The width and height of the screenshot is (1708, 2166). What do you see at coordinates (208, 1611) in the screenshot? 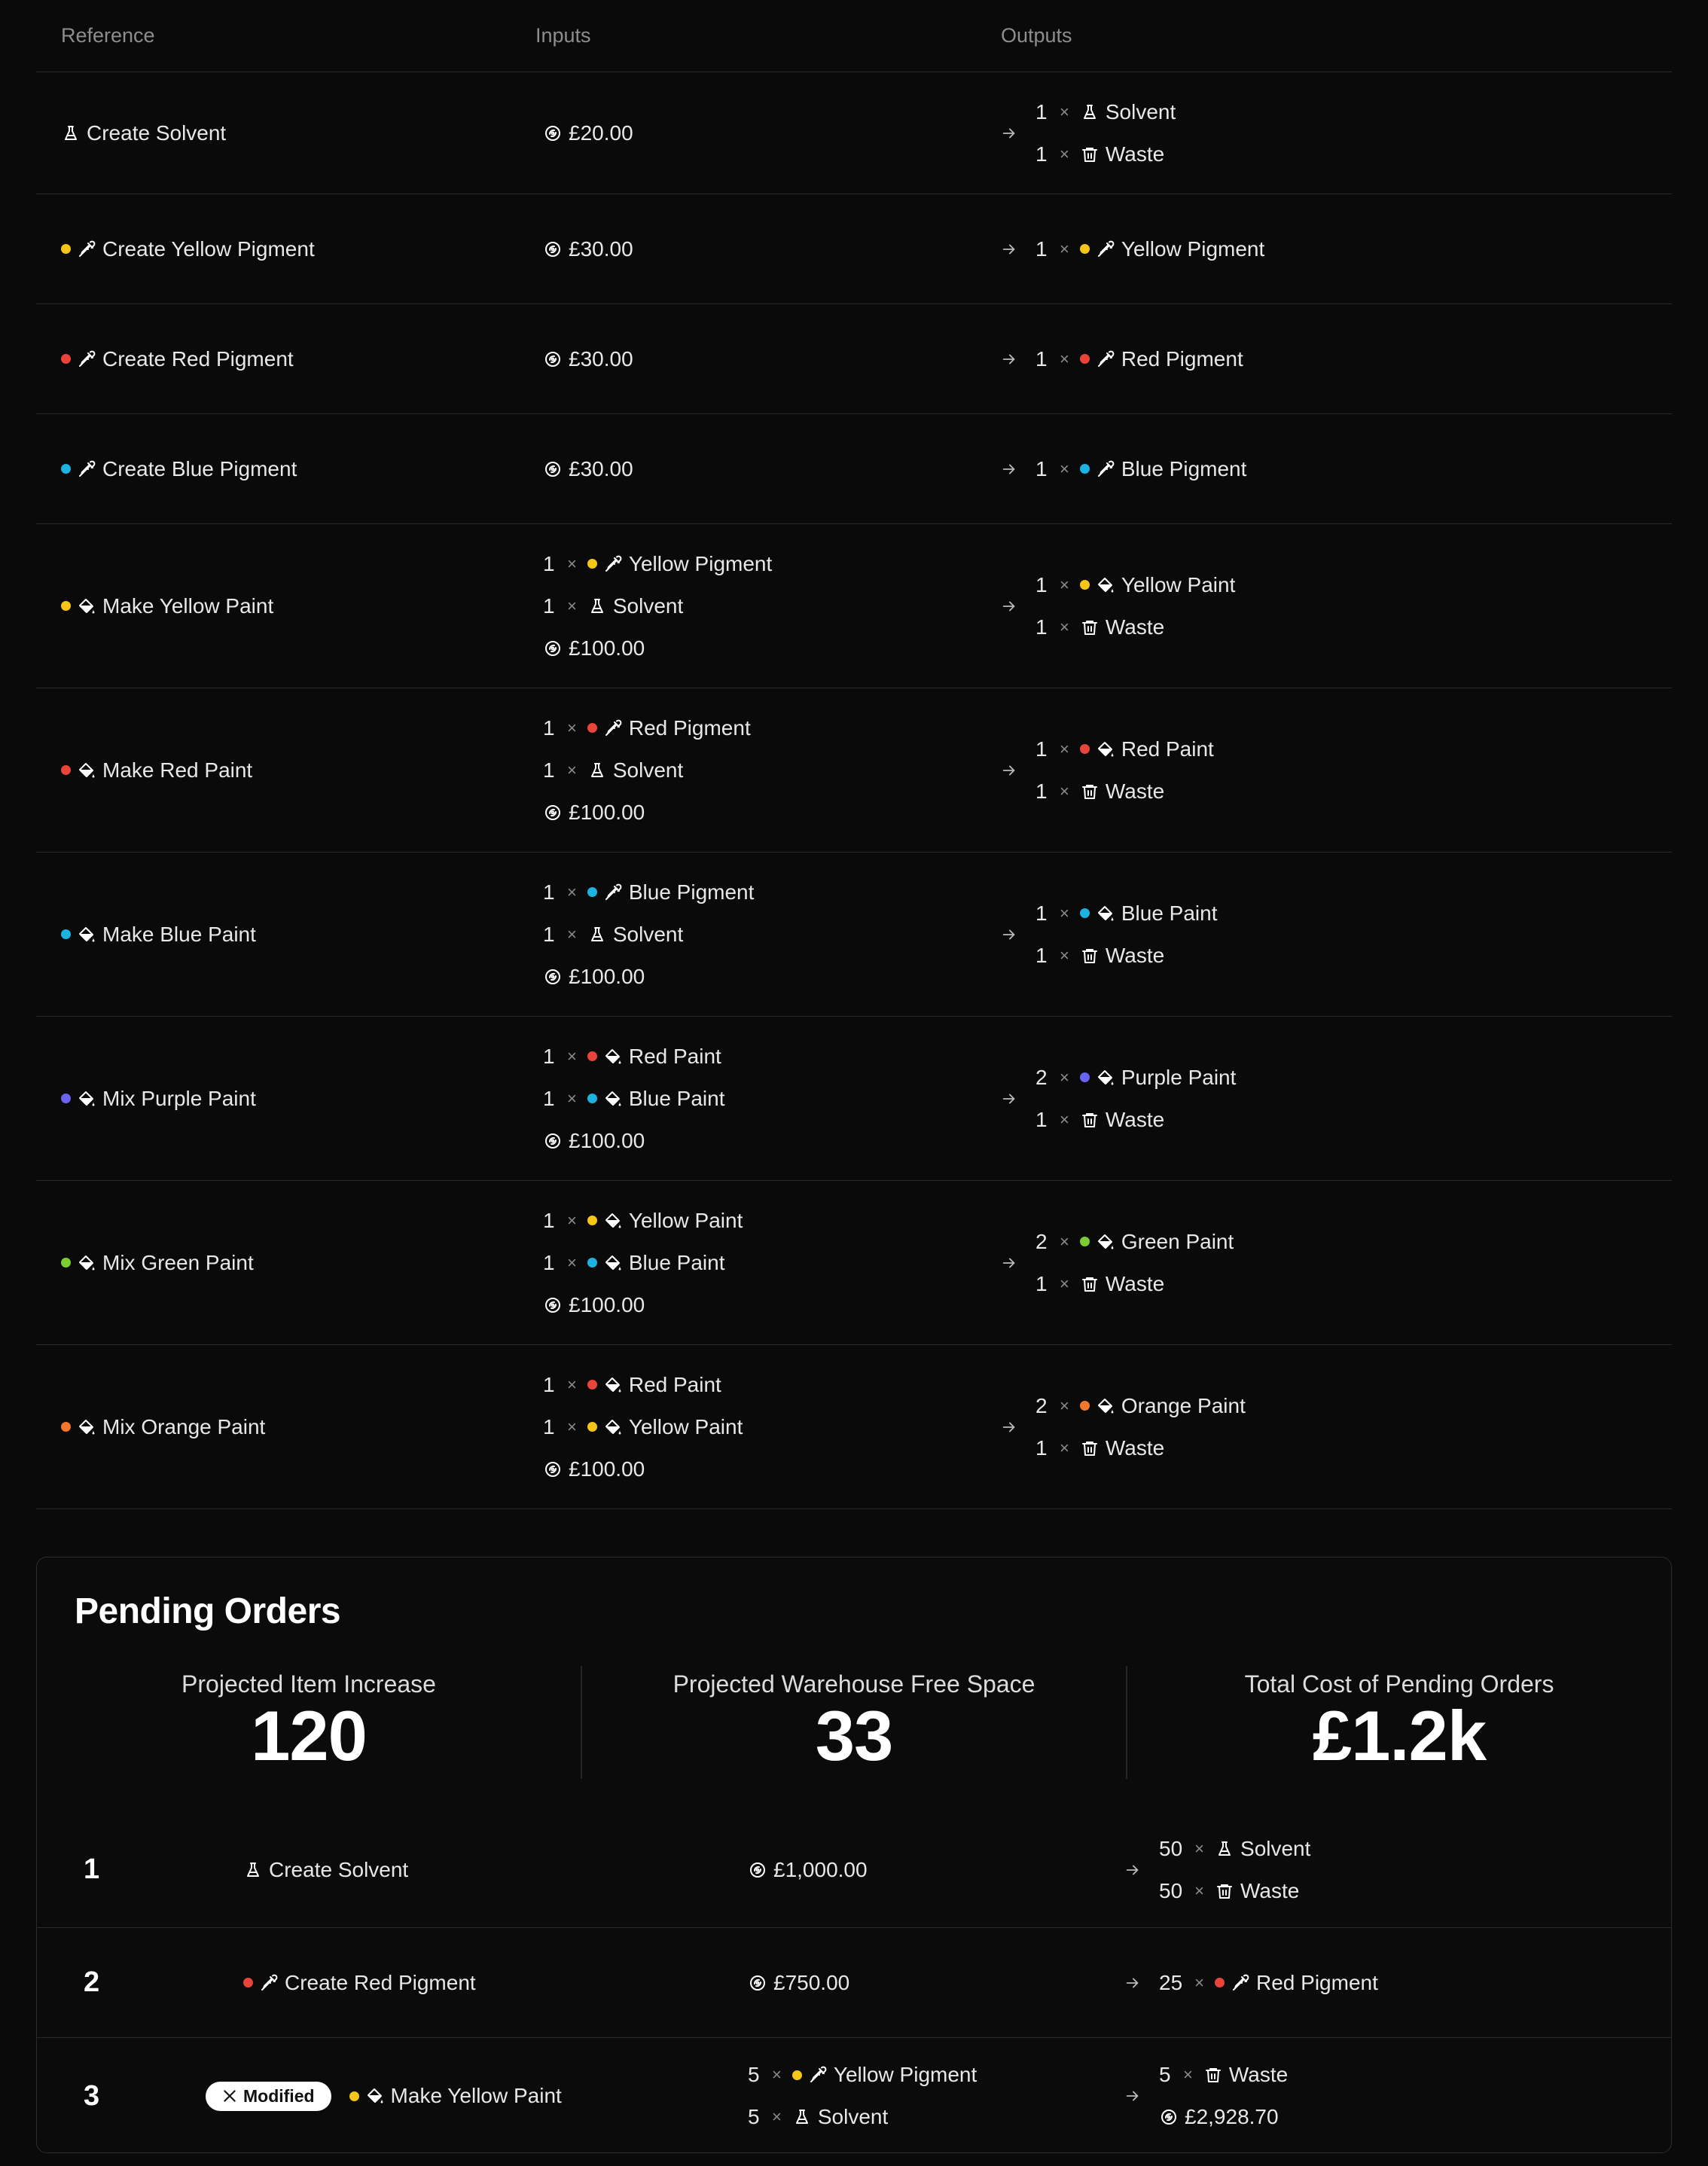
I see `panel-title: Pending Orders` at bounding box center [208, 1611].